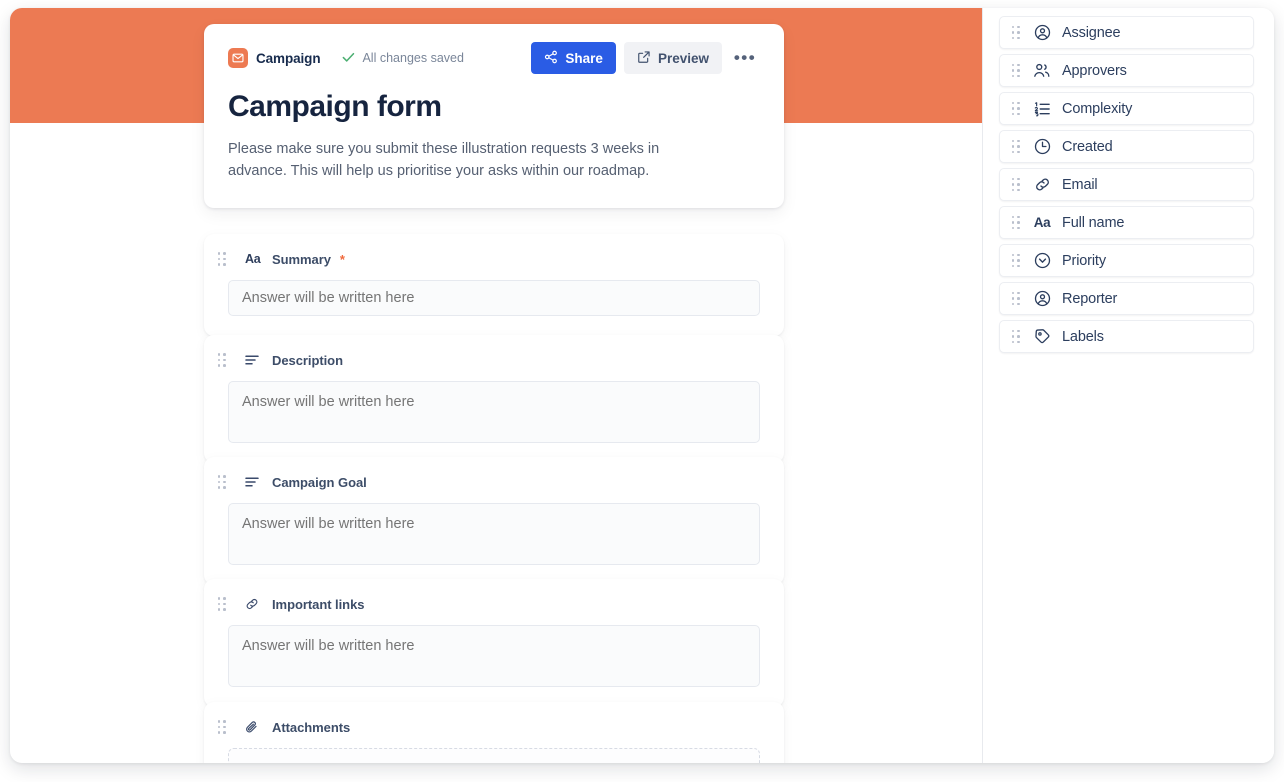 The height and width of the screenshot is (782, 1284). What do you see at coordinates (288, 58) in the screenshot?
I see `campaign-label: Campaign` at bounding box center [288, 58].